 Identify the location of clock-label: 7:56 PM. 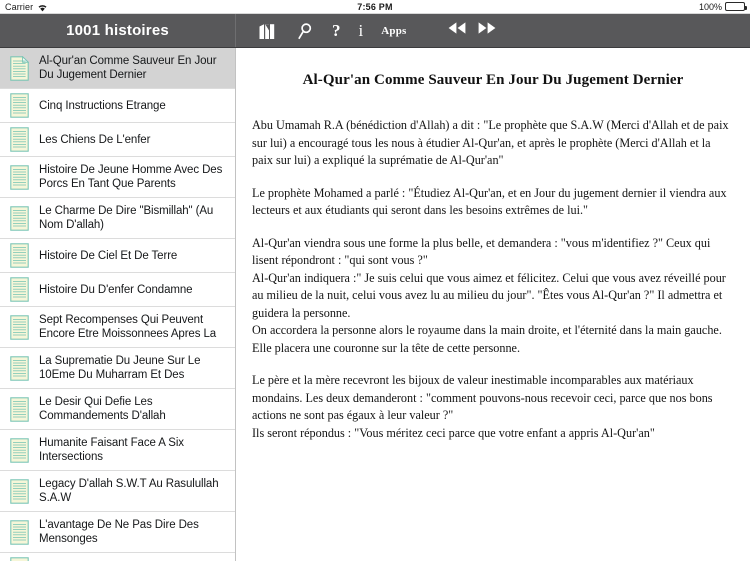
(375, 6).